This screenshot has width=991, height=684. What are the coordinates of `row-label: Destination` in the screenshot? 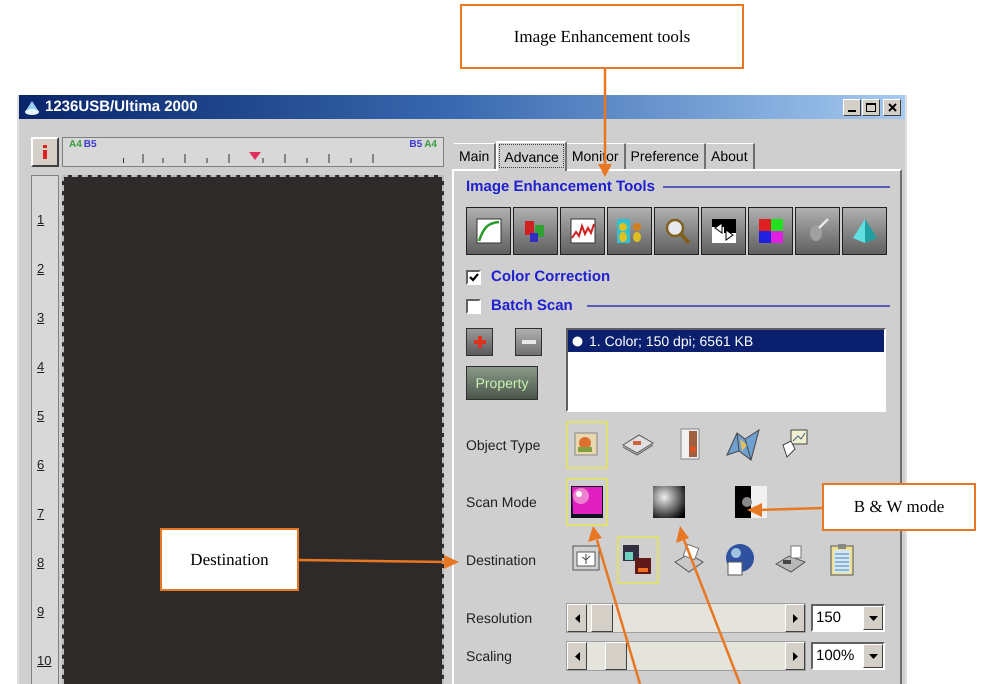 It's located at (502, 560).